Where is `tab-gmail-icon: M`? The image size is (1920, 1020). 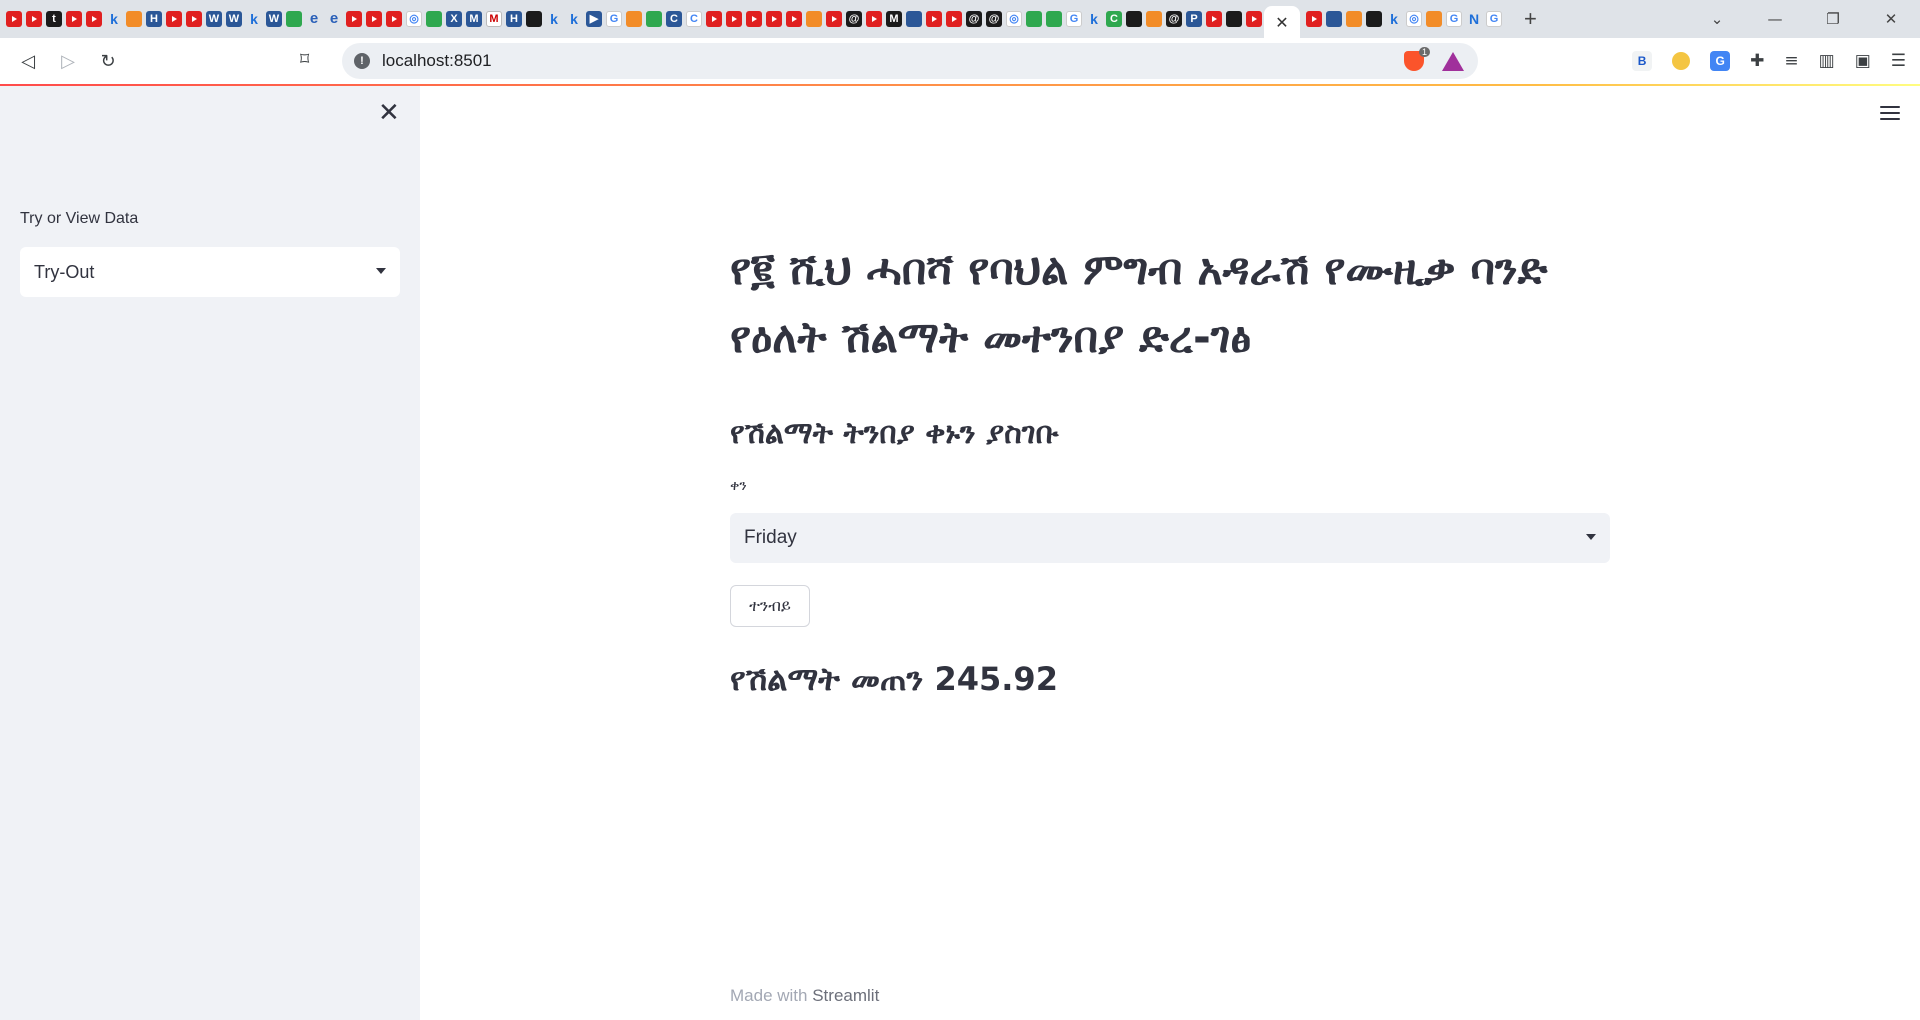 tab-gmail-icon: M is located at coordinates (494, 19).